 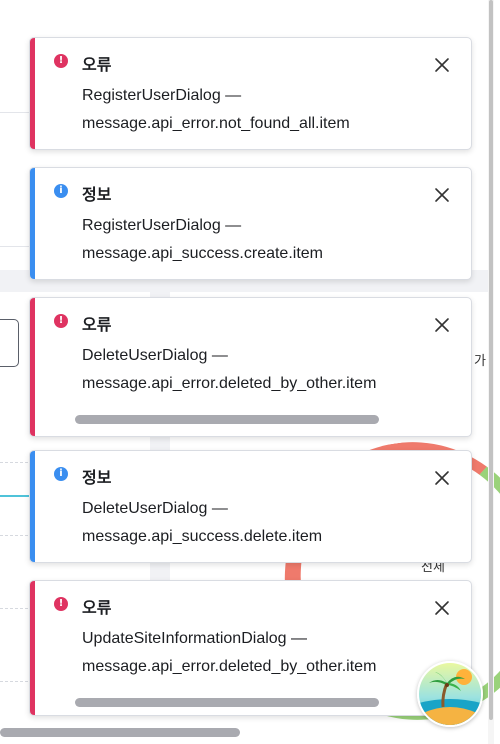 What do you see at coordinates (491, 360) in the screenshot?
I see `vertical-scrollbar-thumb` at bounding box center [491, 360].